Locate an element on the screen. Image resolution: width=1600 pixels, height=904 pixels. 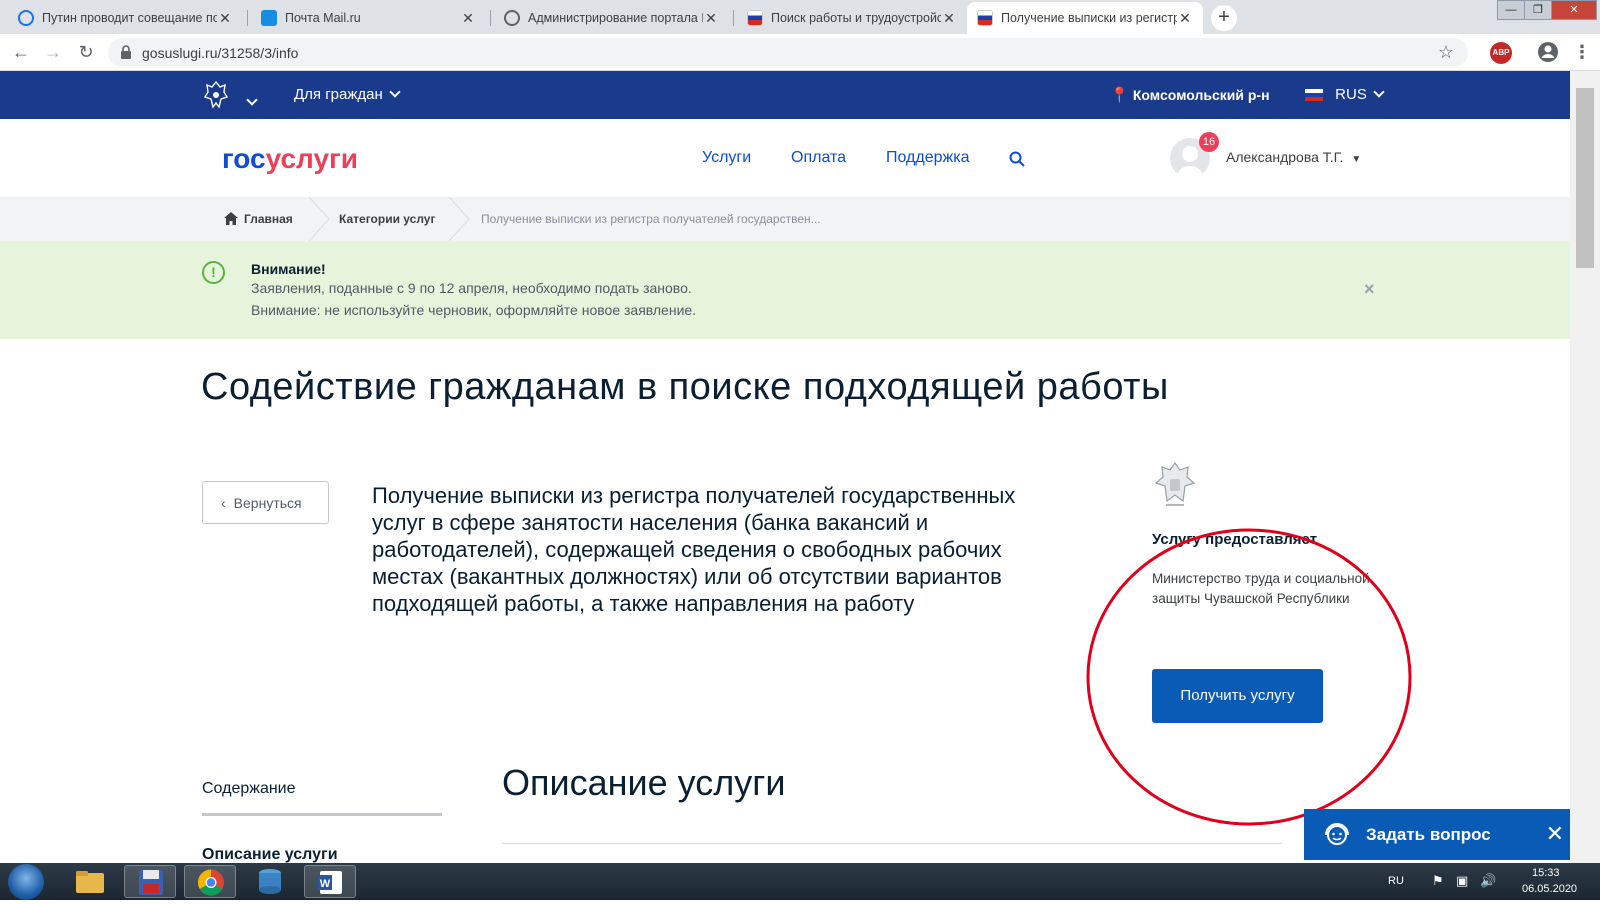
windows-start-button is located at coordinates (26, 882).